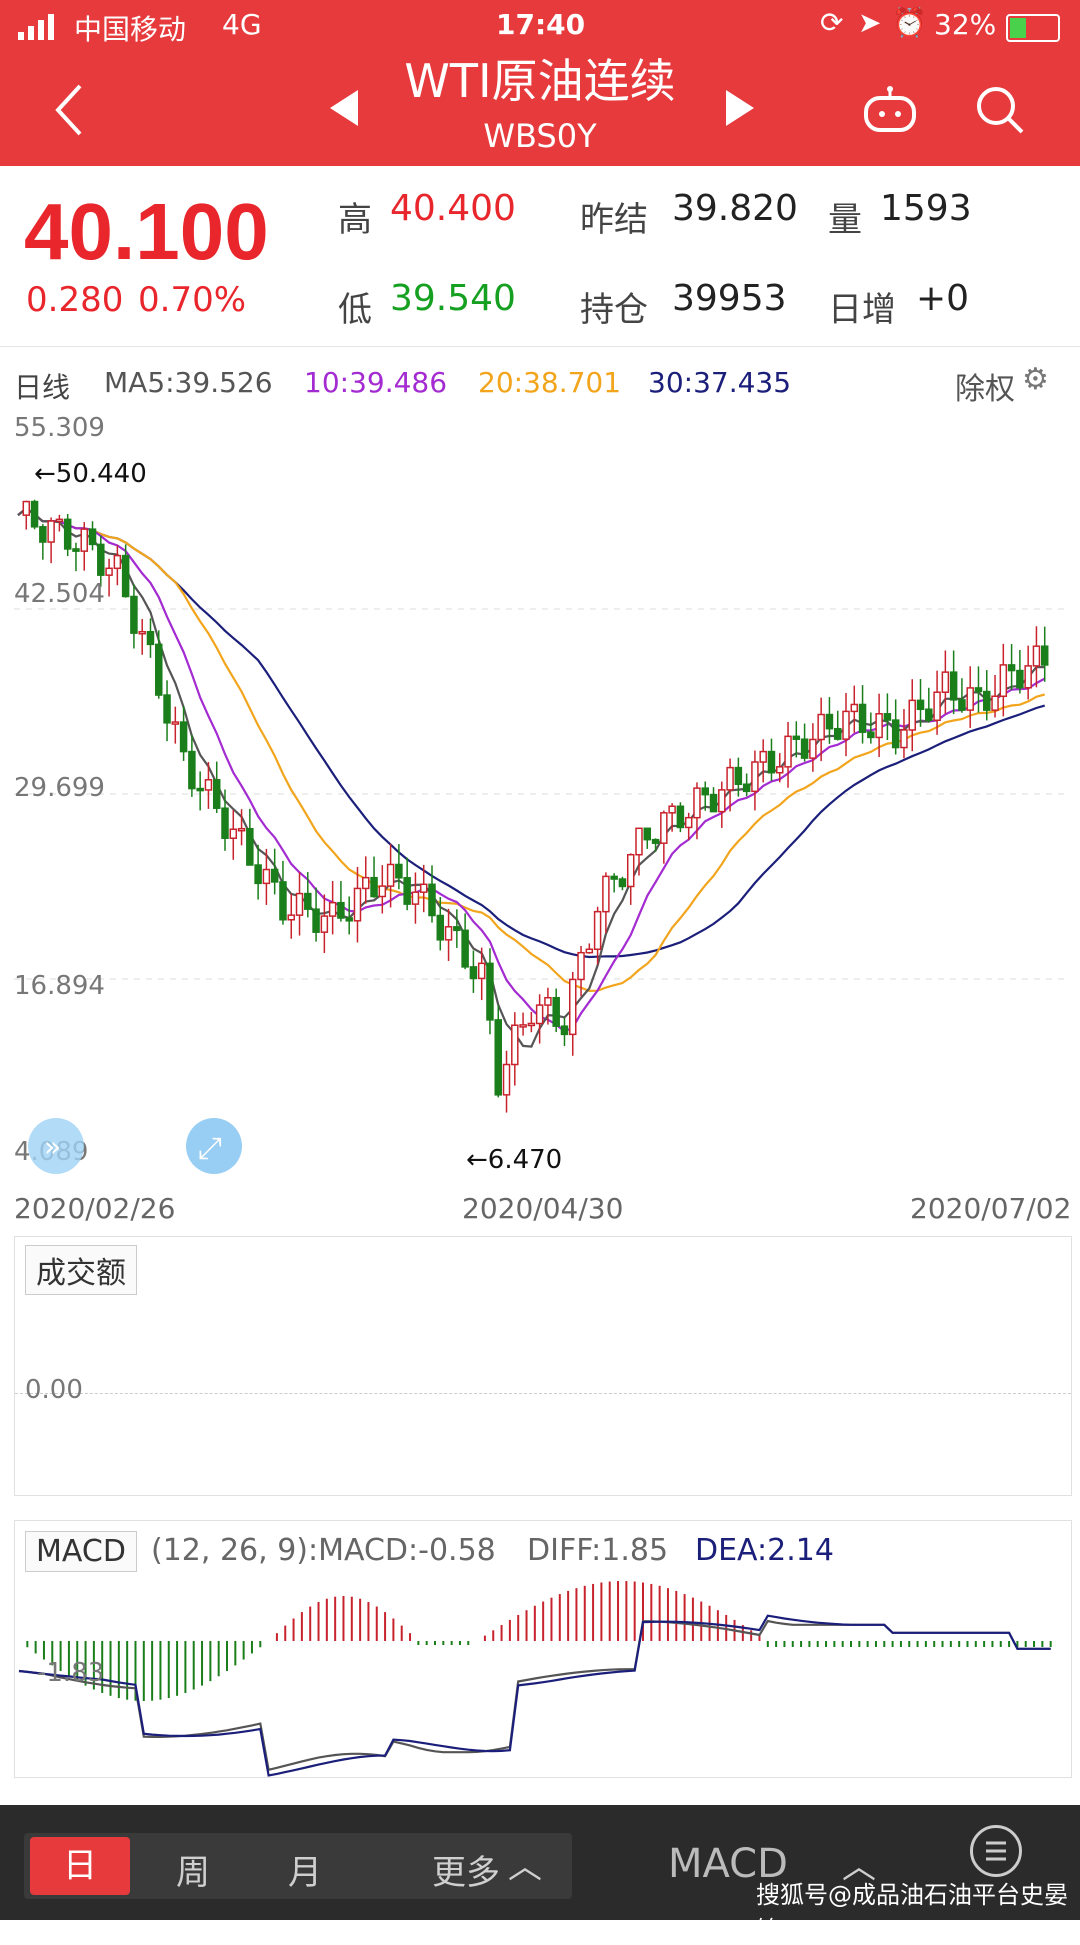  I want to click on collapse-icon: », so click(56, 1146).